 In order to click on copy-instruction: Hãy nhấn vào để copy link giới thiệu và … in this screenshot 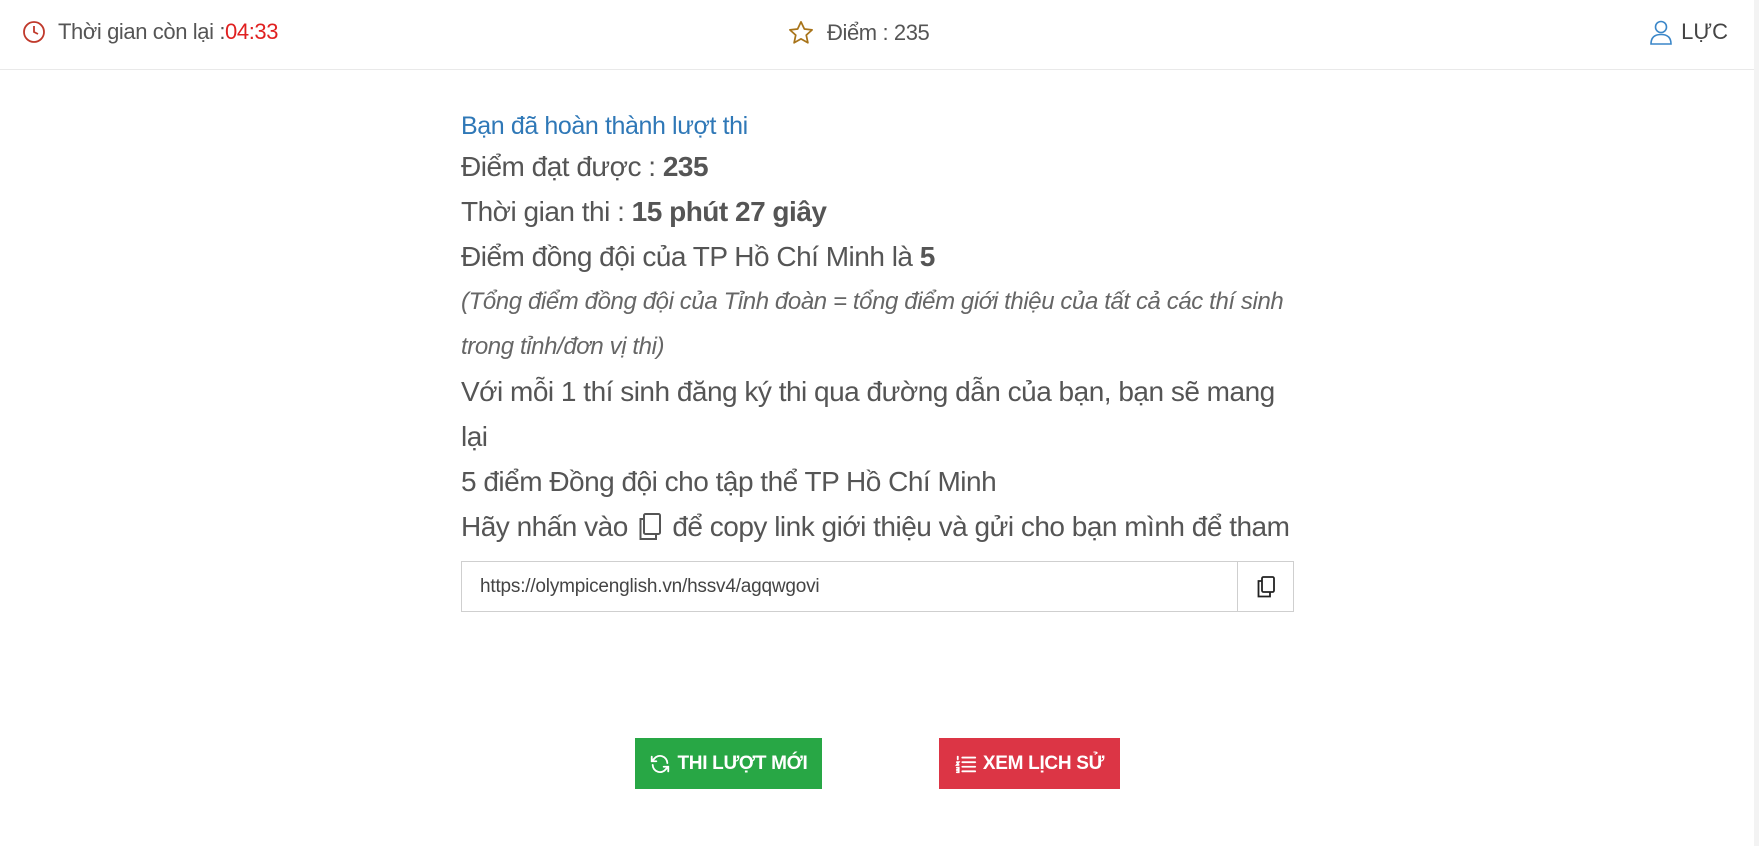, I will do `click(877, 526)`.